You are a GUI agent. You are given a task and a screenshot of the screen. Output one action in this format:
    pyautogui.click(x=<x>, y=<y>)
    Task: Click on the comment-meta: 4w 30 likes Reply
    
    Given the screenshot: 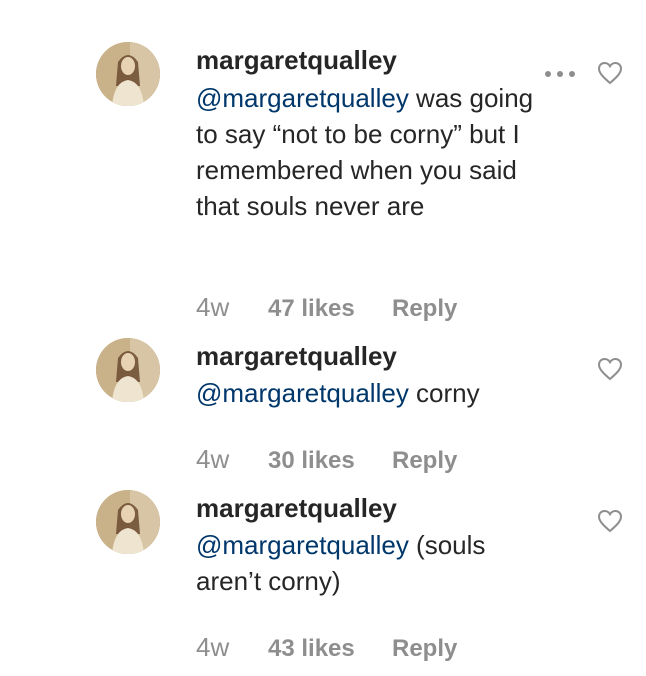 What is the action you would take?
    pyautogui.click(x=326, y=460)
    